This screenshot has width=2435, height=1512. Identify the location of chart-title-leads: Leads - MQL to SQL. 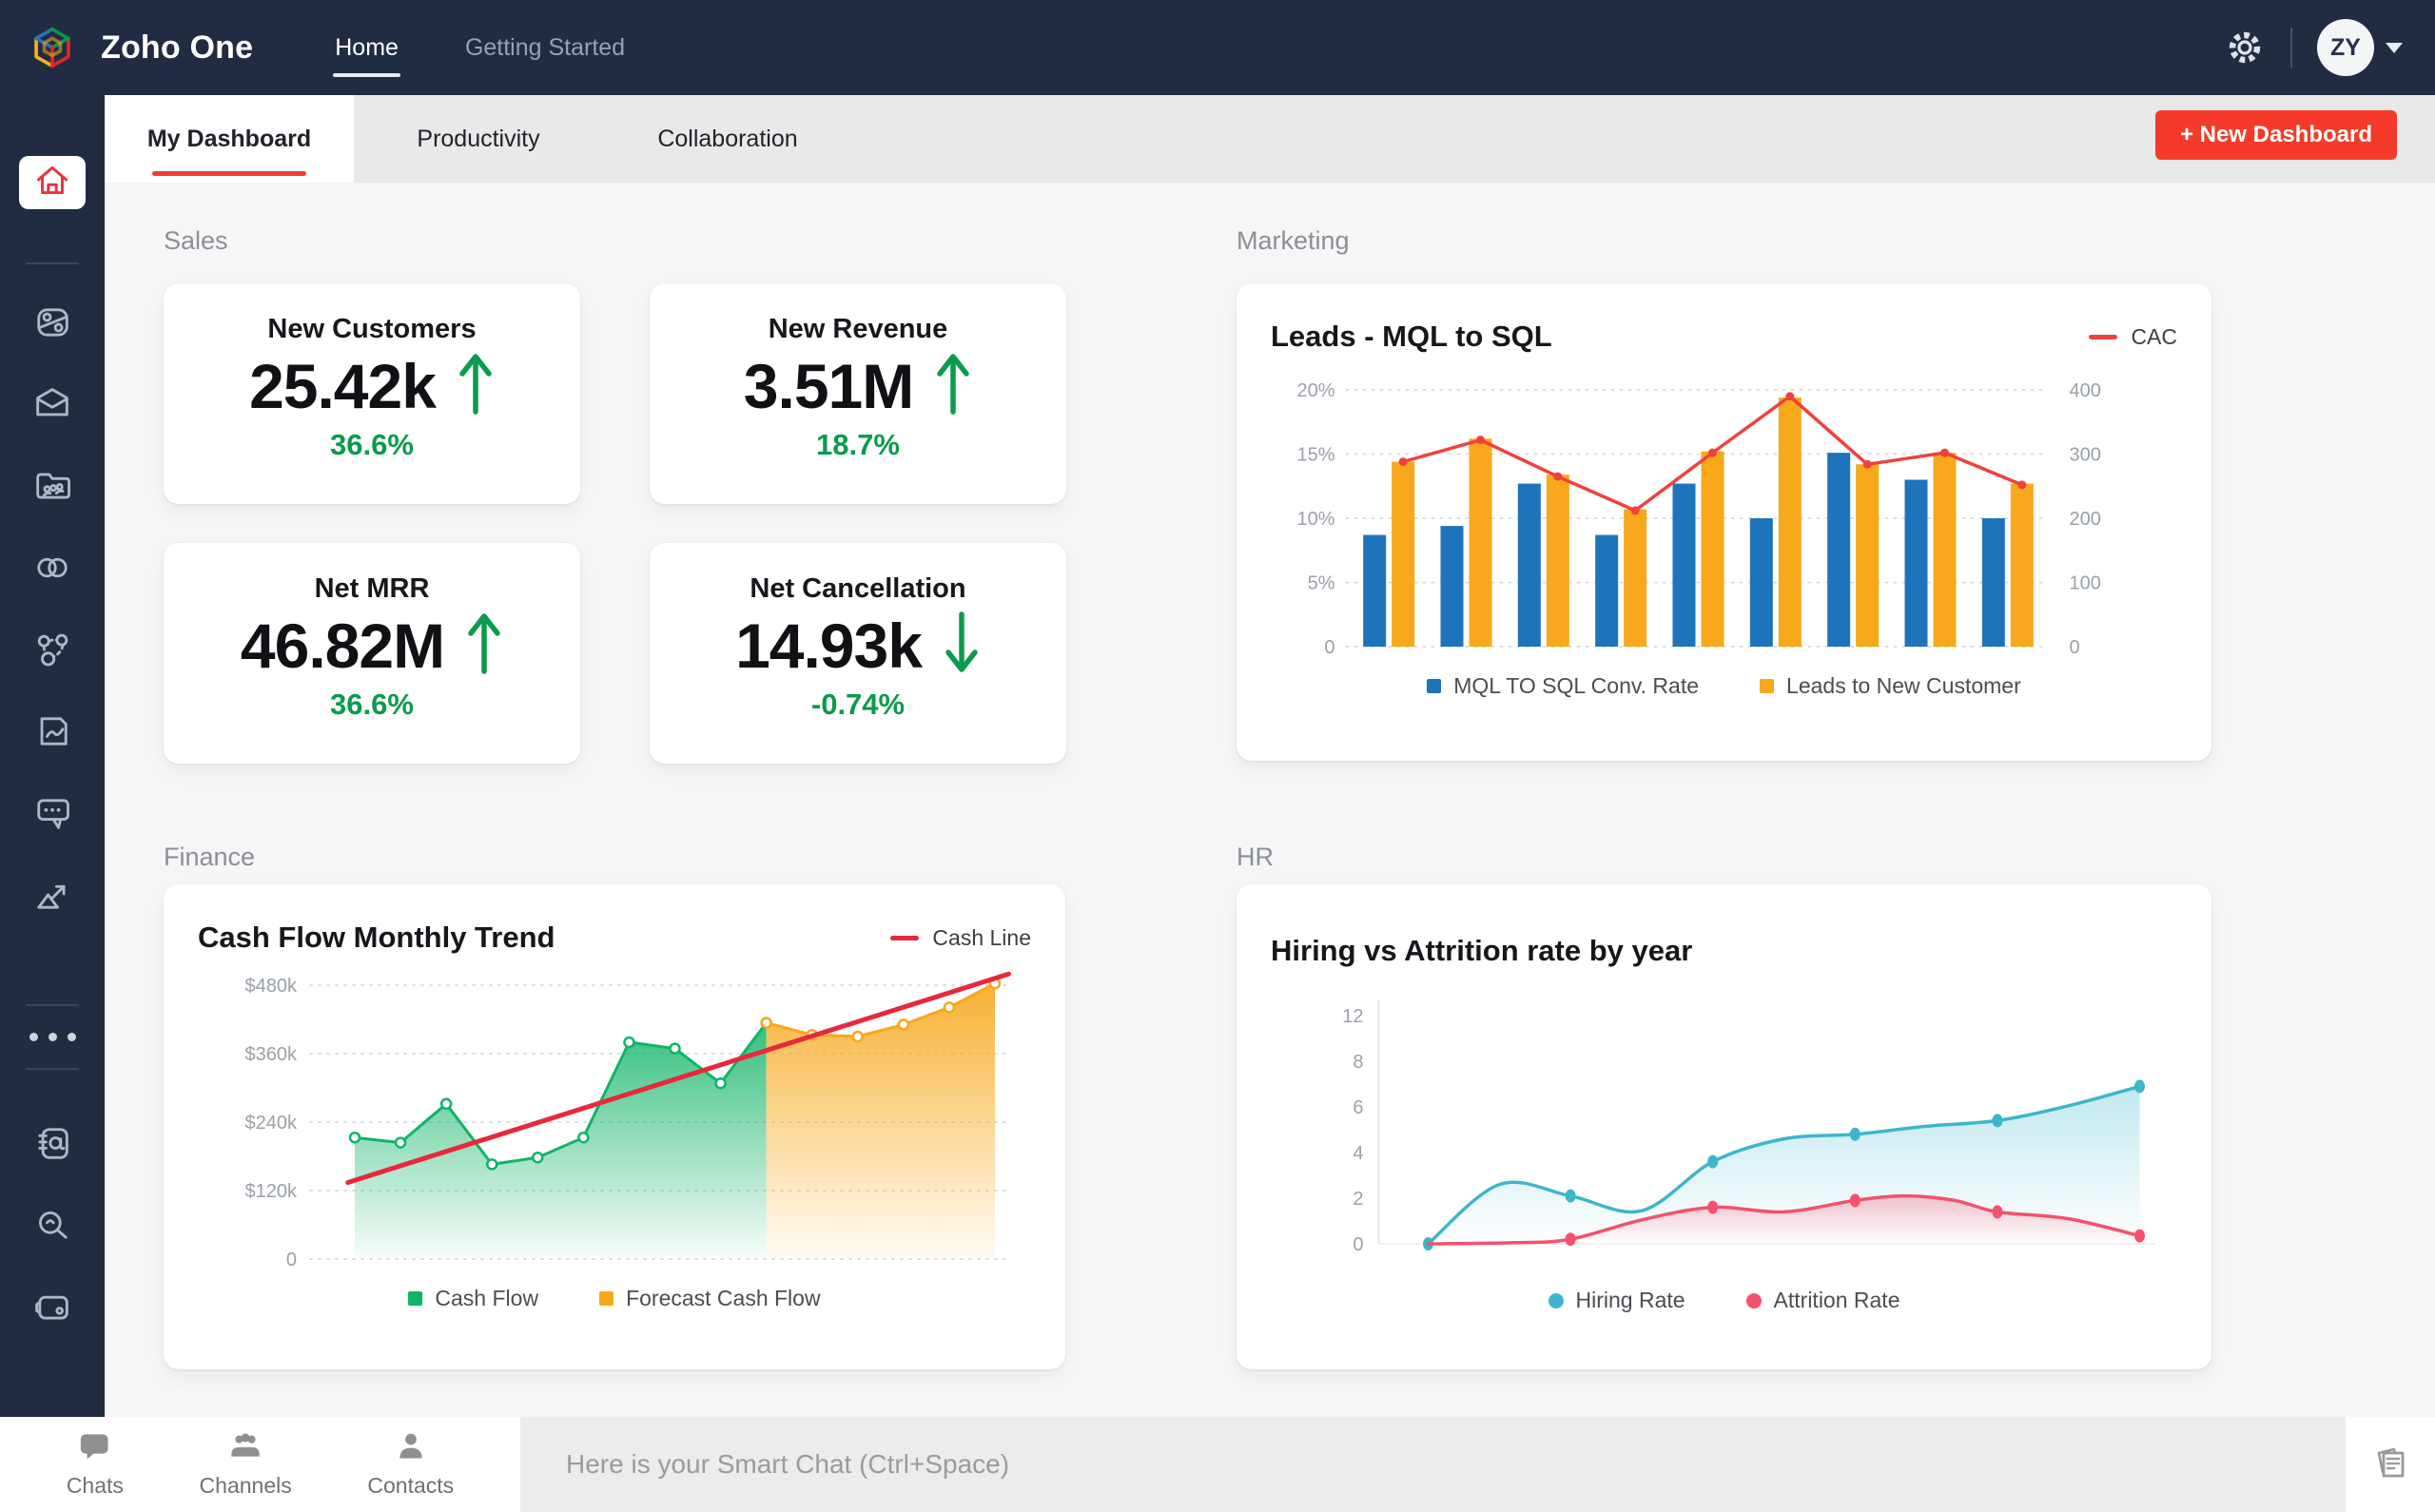
(1411, 336).